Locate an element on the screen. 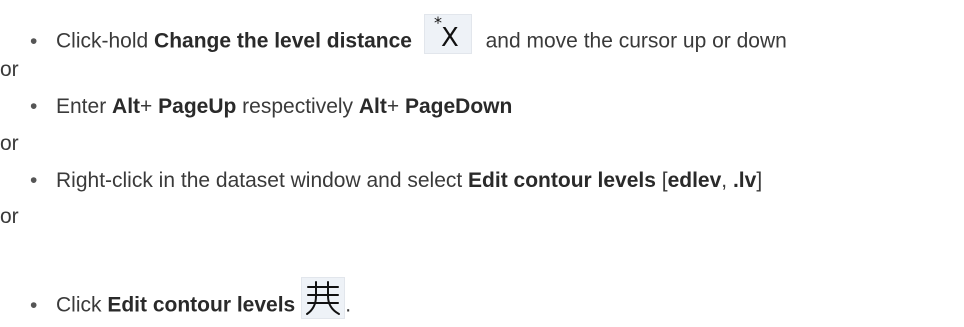  item-2-plus: + is located at coordinates (149, 106).